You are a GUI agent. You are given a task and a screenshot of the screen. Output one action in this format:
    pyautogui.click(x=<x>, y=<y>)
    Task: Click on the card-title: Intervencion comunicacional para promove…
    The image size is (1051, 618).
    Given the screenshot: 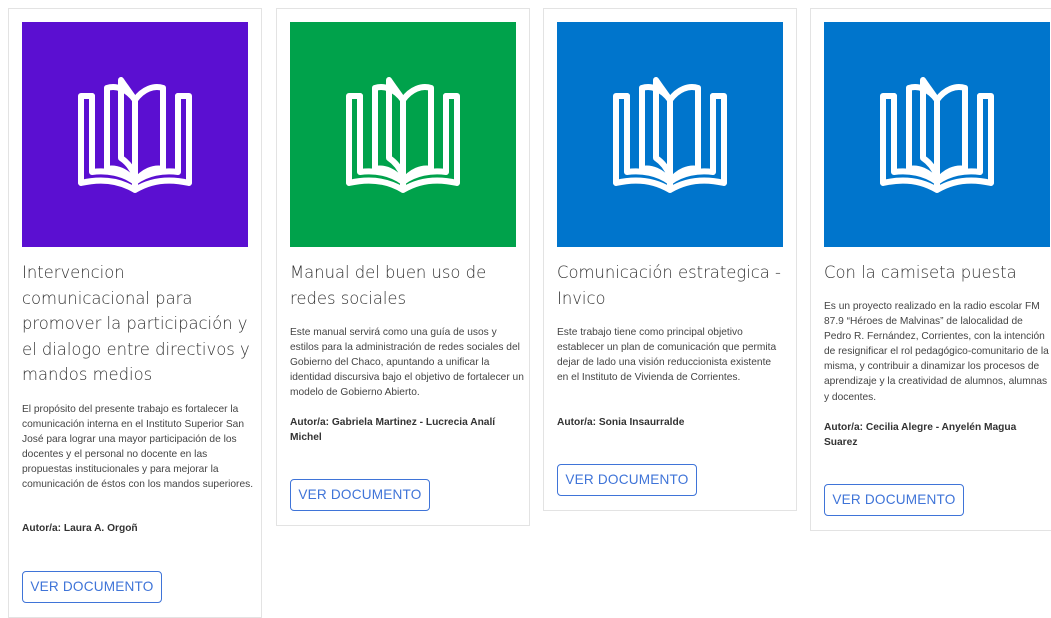 What is the action you would take?
    pyautogui.click(x=136, y=323)
    